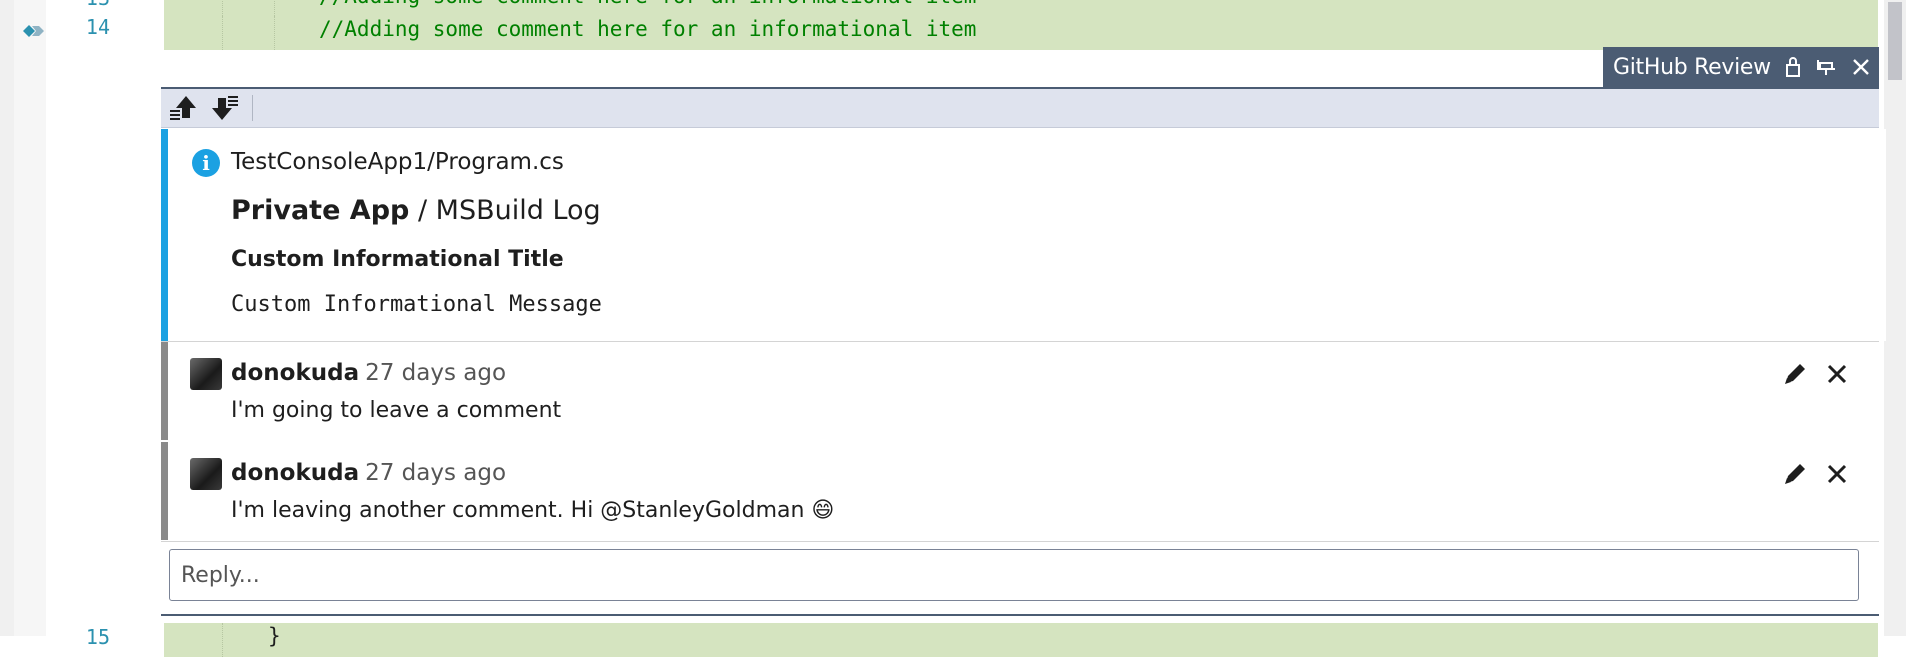 This screenshot has width=1906, height=657. What do you see at coordinates (397, 162) in the screenshot?
I see `file-path-link: TestConsoleApp1/Program.cs` at bounding box center [397, 162].